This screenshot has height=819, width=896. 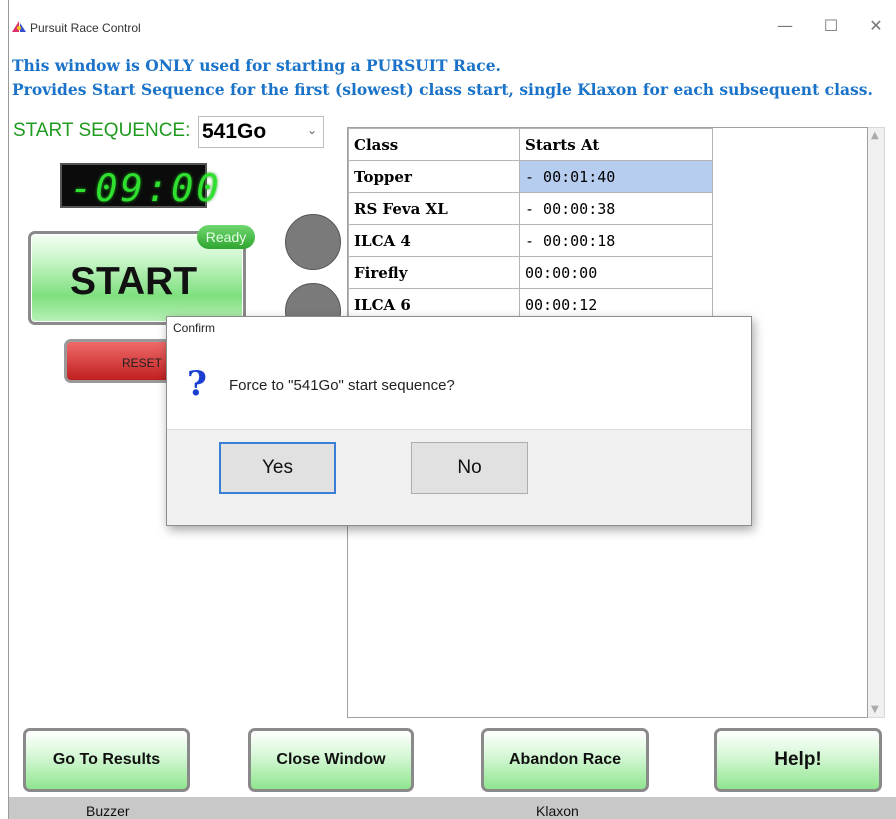 I want to click on table-row: Firefly 00:00:00, so click(x=530, y=272).